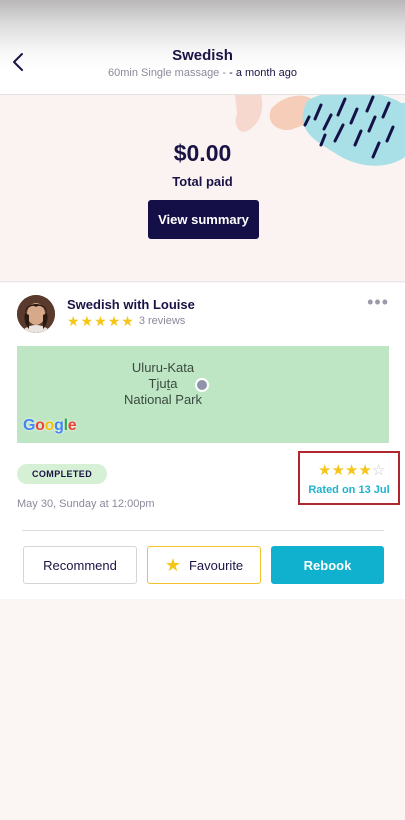 The width and height of the screenshot is (405, 820). I want to click on recommend-label: Recommend, so click(80, 565).